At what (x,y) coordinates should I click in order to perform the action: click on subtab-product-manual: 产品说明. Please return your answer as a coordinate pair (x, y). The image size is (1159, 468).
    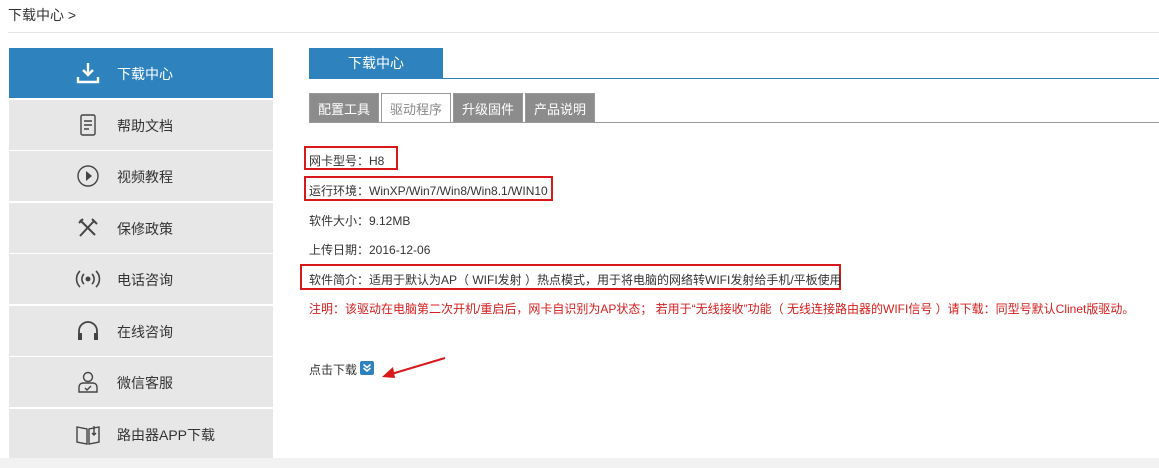
    Looking at the image, I should click on (560, 108).